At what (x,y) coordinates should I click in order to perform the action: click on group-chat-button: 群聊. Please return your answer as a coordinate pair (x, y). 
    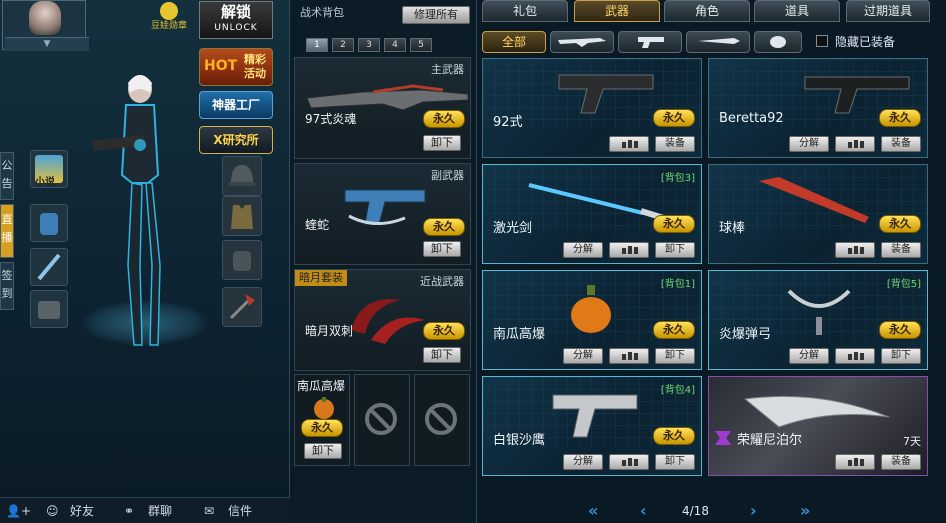
    Looking at the image, I should click on (160, 511).